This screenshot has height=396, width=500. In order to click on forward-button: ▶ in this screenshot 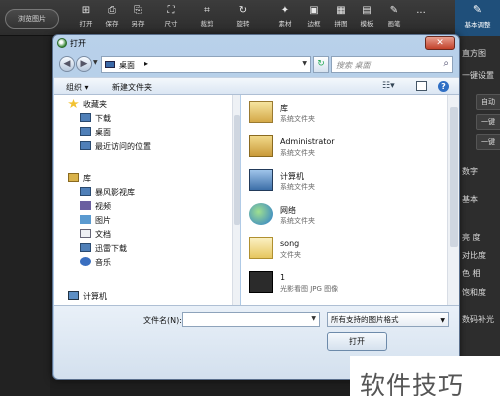, I will do `click(84, 64)`.